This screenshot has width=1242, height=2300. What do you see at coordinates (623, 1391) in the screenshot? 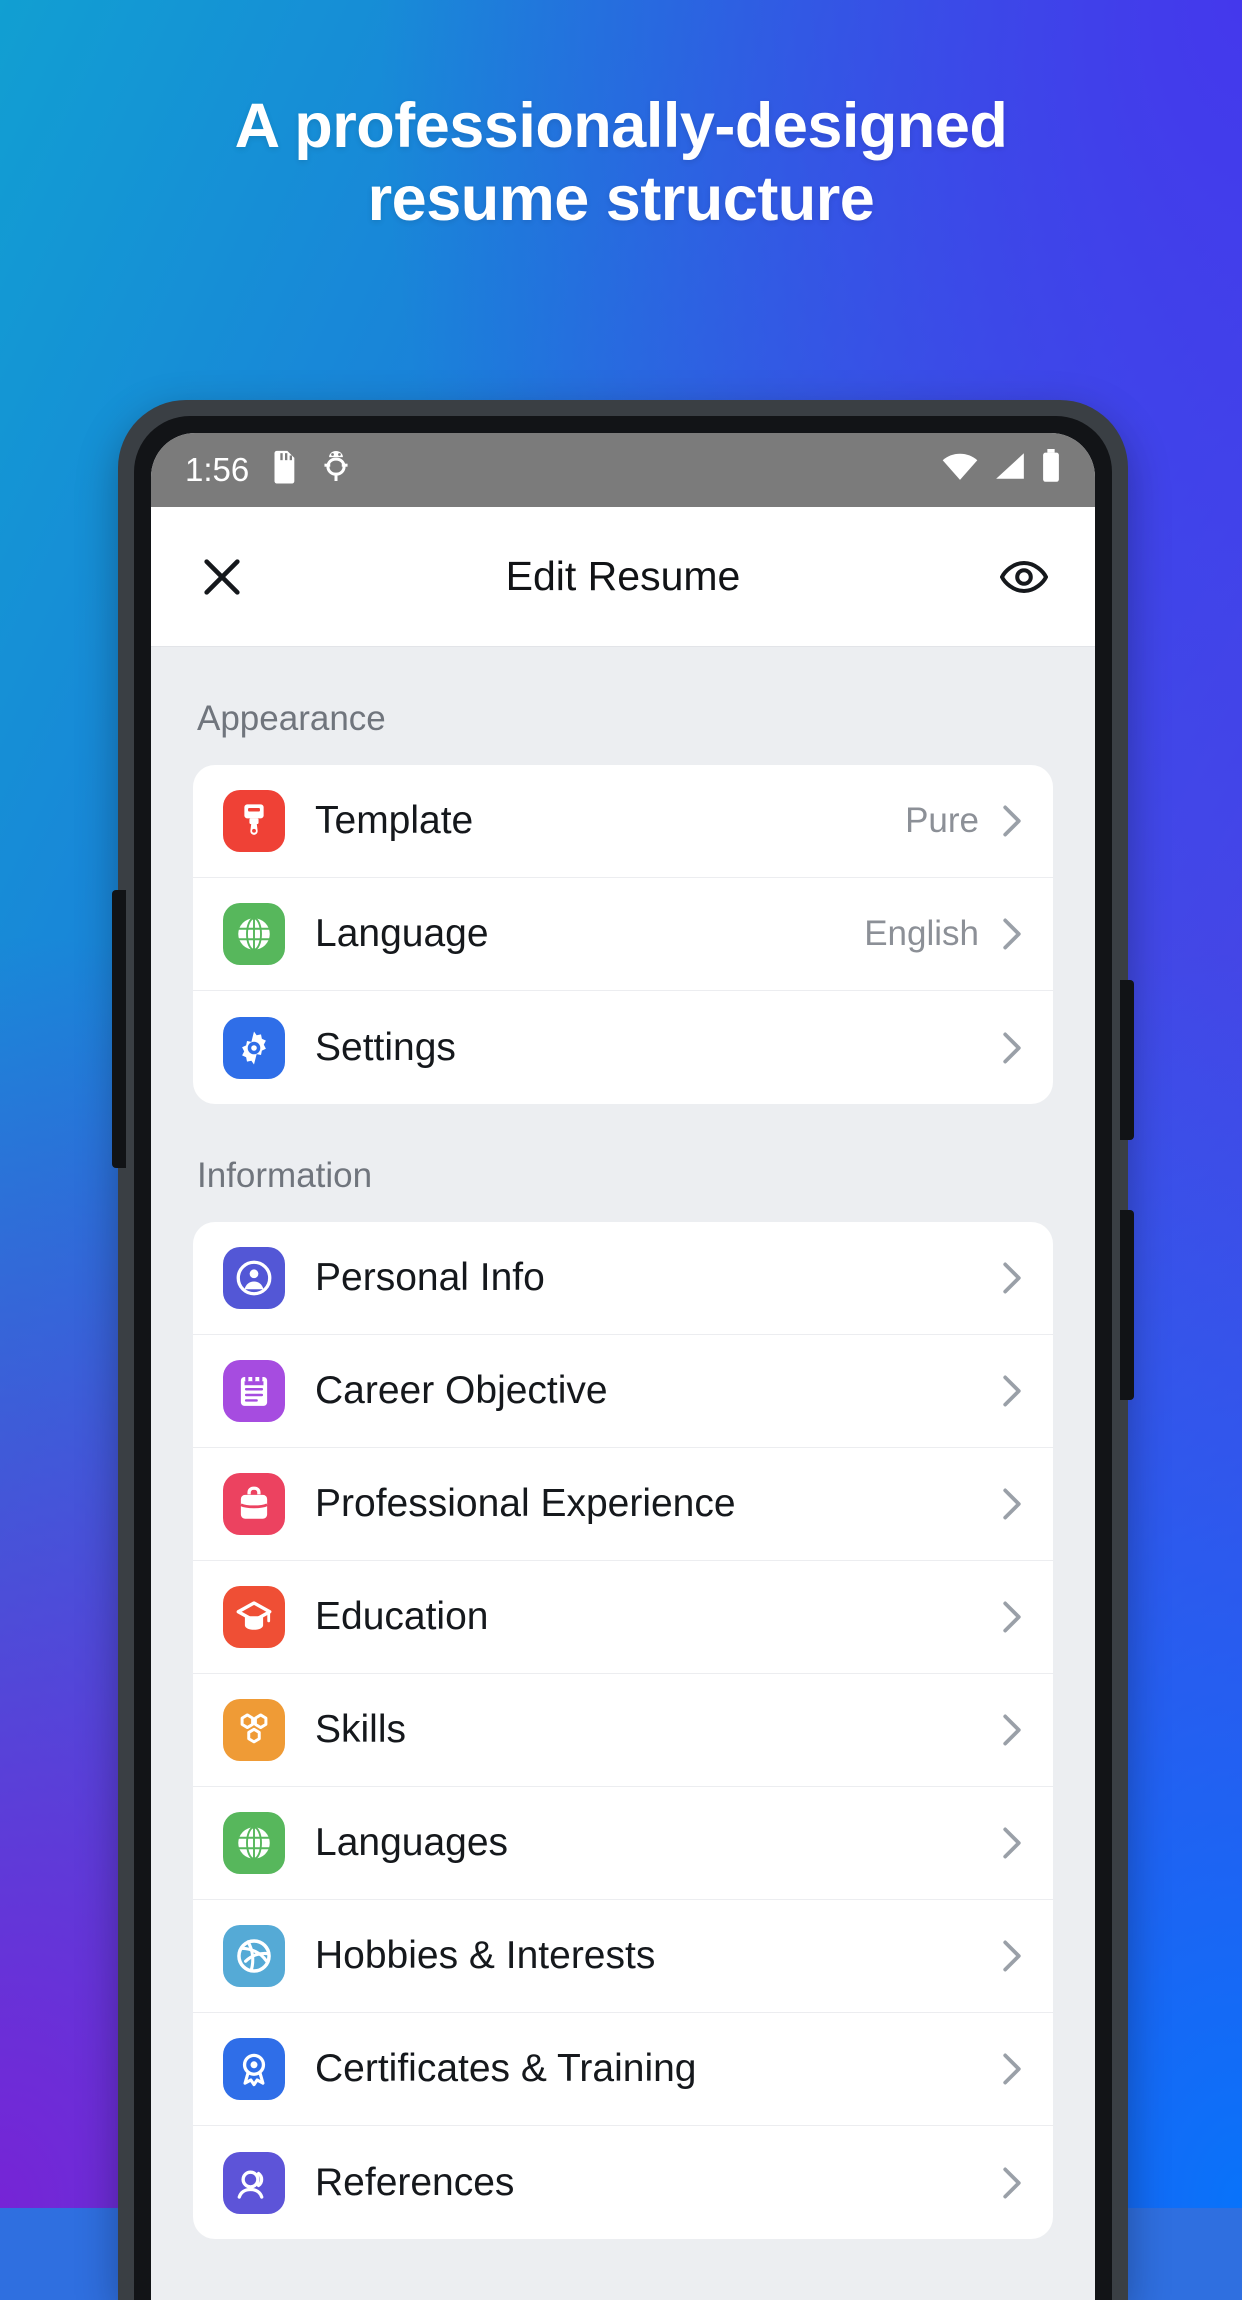
I see `list-item-career-objective: Career Objective` at bounding box center [623, 1391].